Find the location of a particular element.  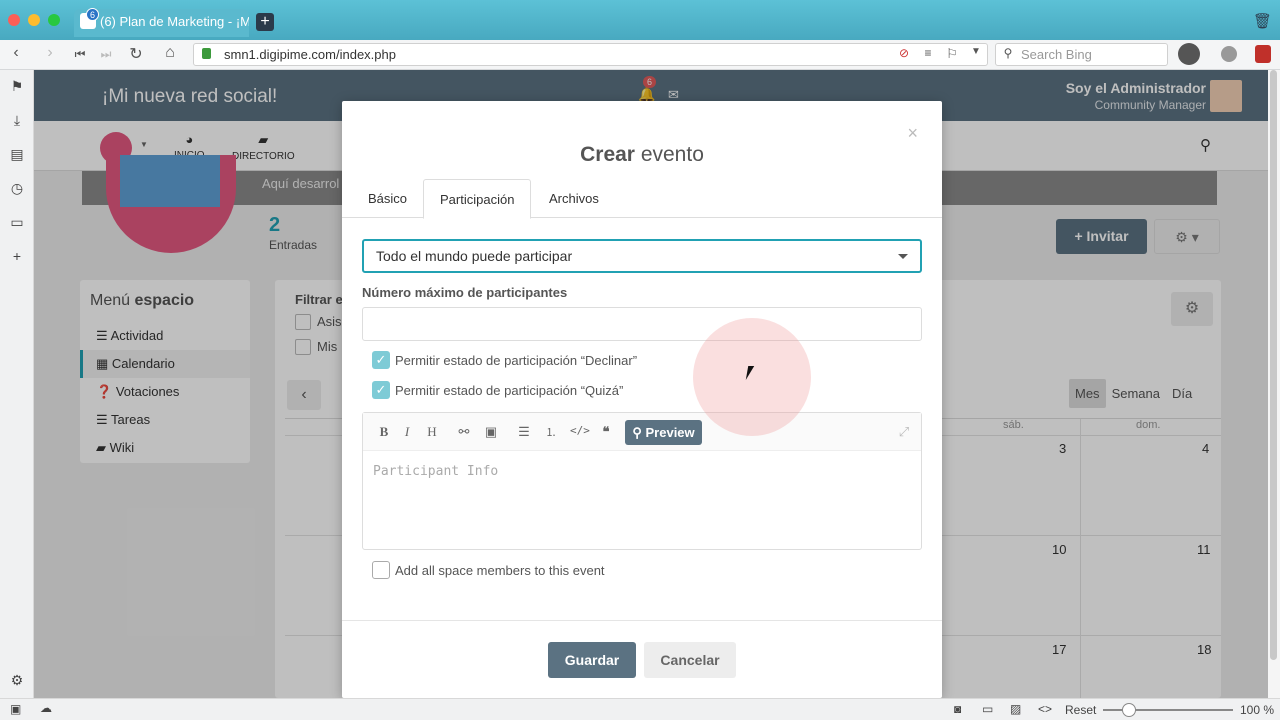

zoom-reset: Reset is located at coordinates (1080, 710).